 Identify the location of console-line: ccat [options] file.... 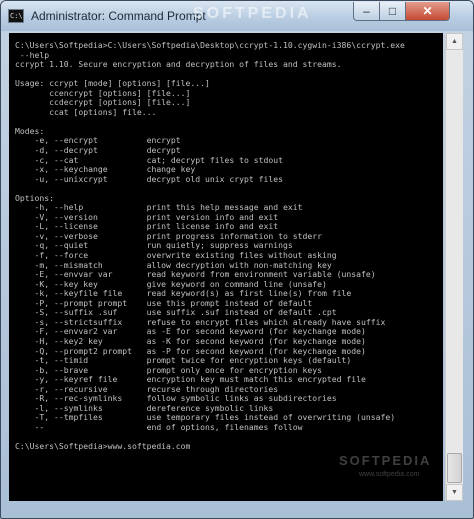
(86, 111).